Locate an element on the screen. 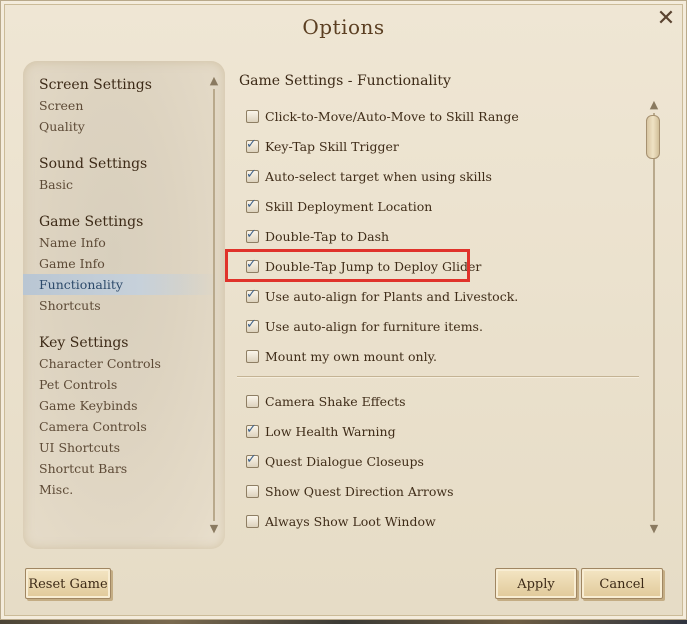 Image resolution: width=687 pixels, height=624 pixels. cancel-button: Cancel is located at coordinates (622, 583).